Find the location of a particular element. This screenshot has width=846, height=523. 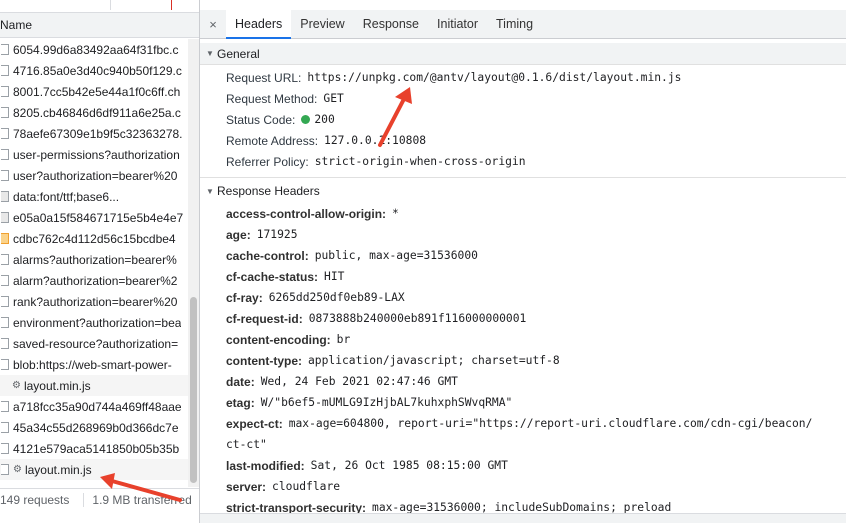

request-name: blob:https://web-smart-power- is located at coordinates (92, 364).